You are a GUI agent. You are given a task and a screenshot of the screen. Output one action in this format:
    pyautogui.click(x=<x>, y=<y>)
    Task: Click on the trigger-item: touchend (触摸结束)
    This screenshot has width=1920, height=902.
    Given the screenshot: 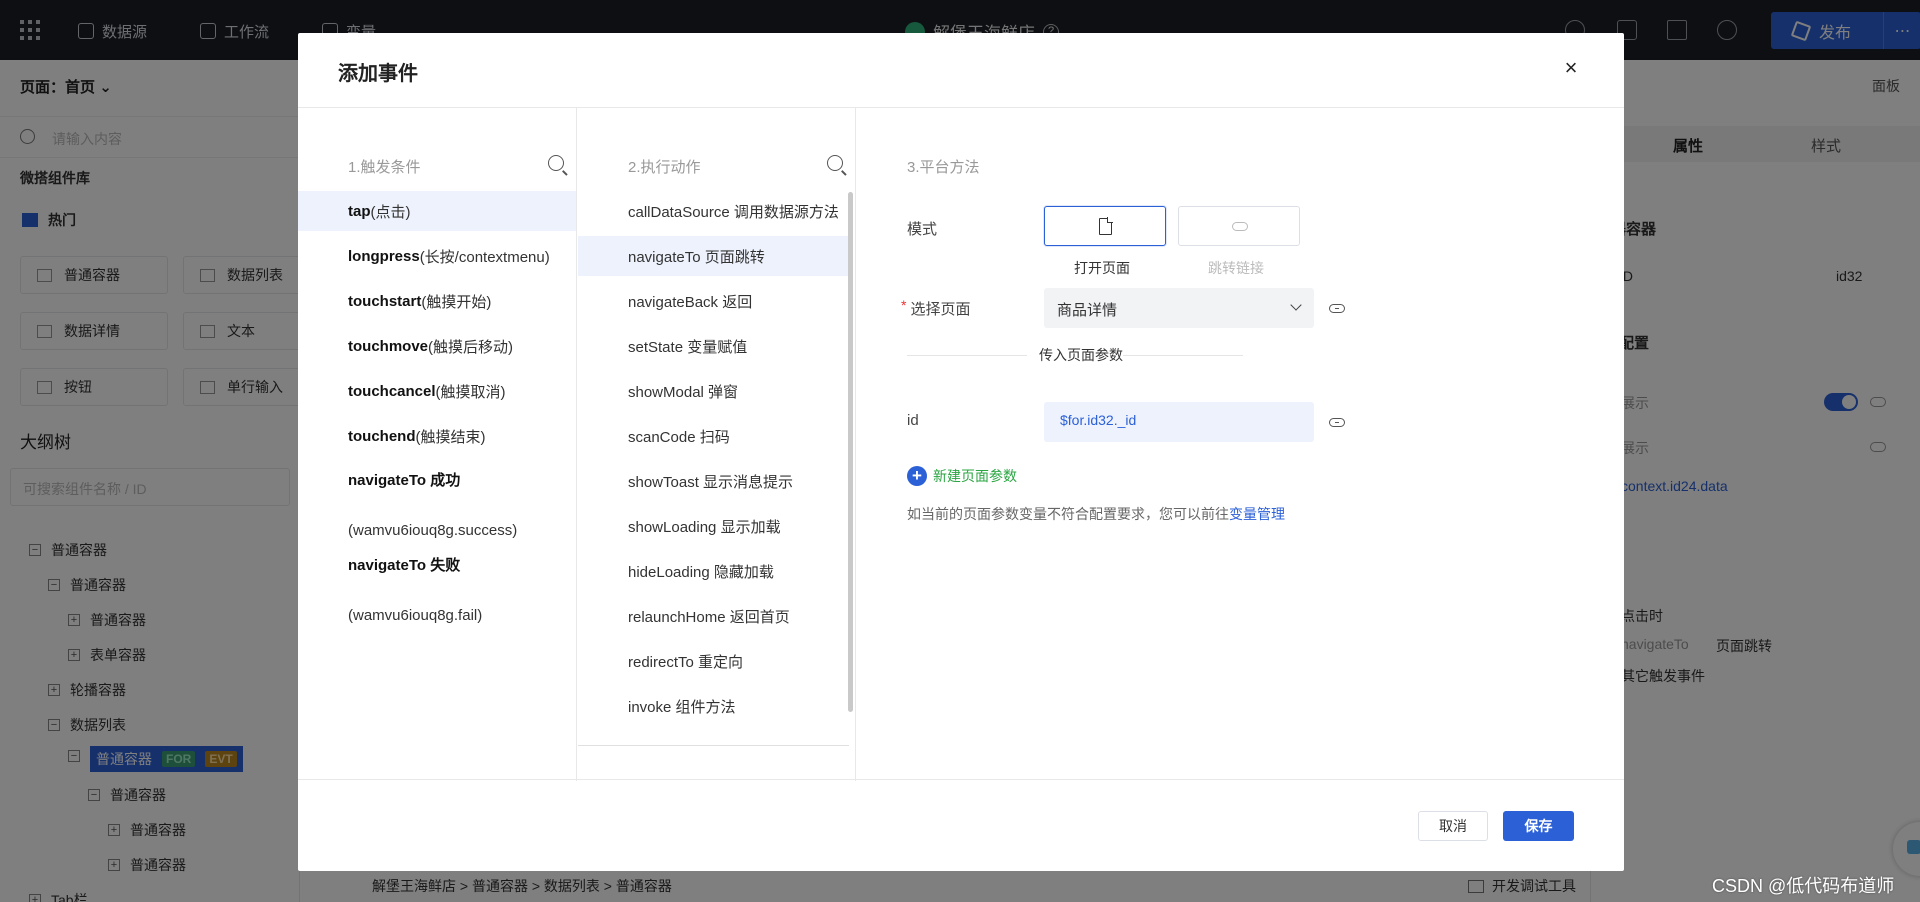 What is the action you would take?
    pyautogui.click(x=437, y=436)
    